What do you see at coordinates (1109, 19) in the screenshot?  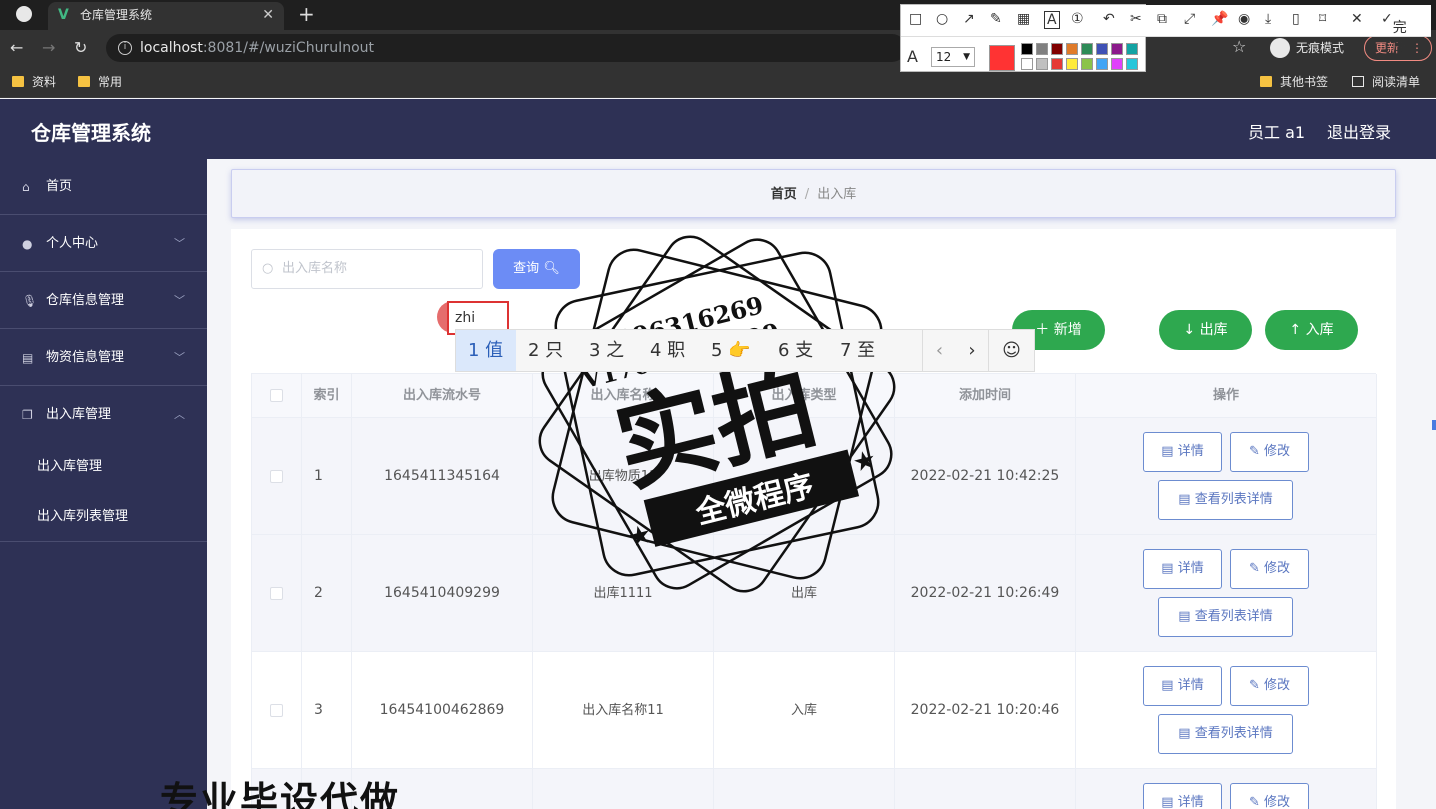 I see `undo-icon: ↶` at bounding box center [1109, 19].